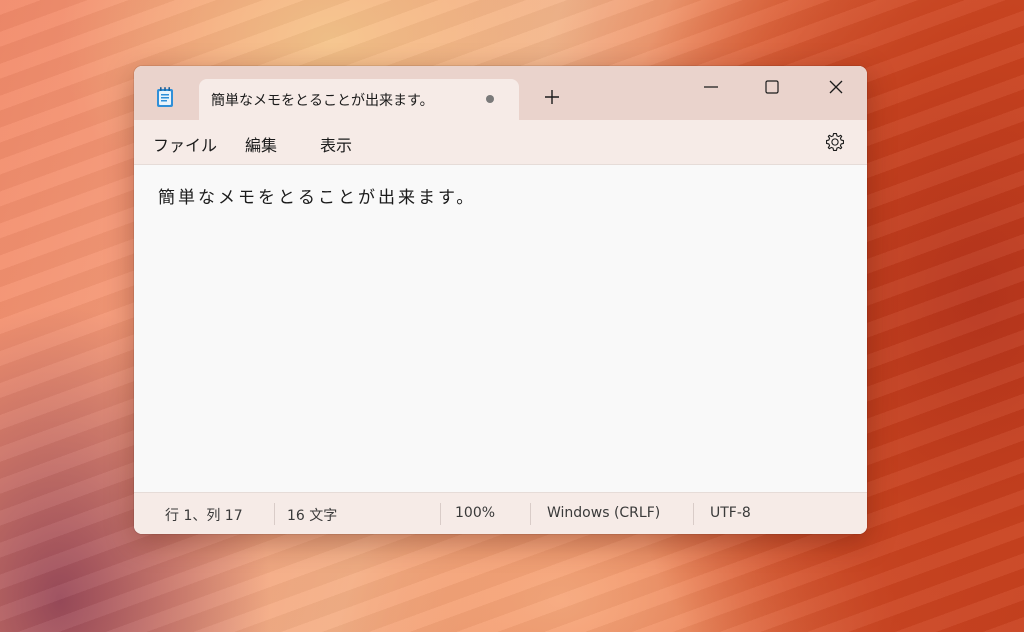  What do you see at coordinates (322, 101) in the screenshot?
I see `tab-title: 簡単なメモをとることが出来ます。` at bounding box center [322, 101].